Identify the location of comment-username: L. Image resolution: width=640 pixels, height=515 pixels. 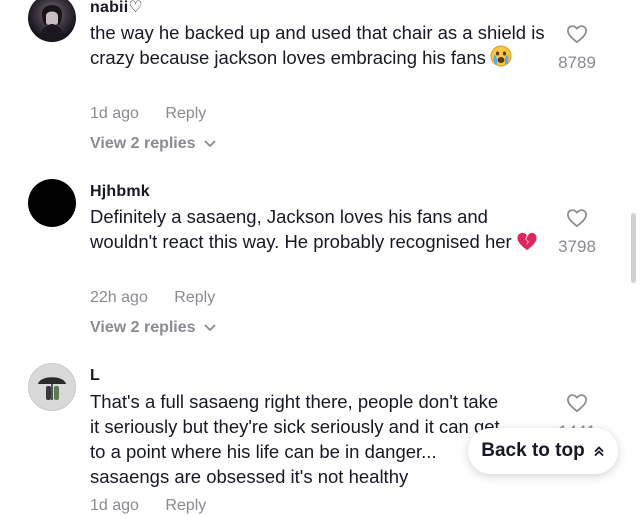
(95, 376).